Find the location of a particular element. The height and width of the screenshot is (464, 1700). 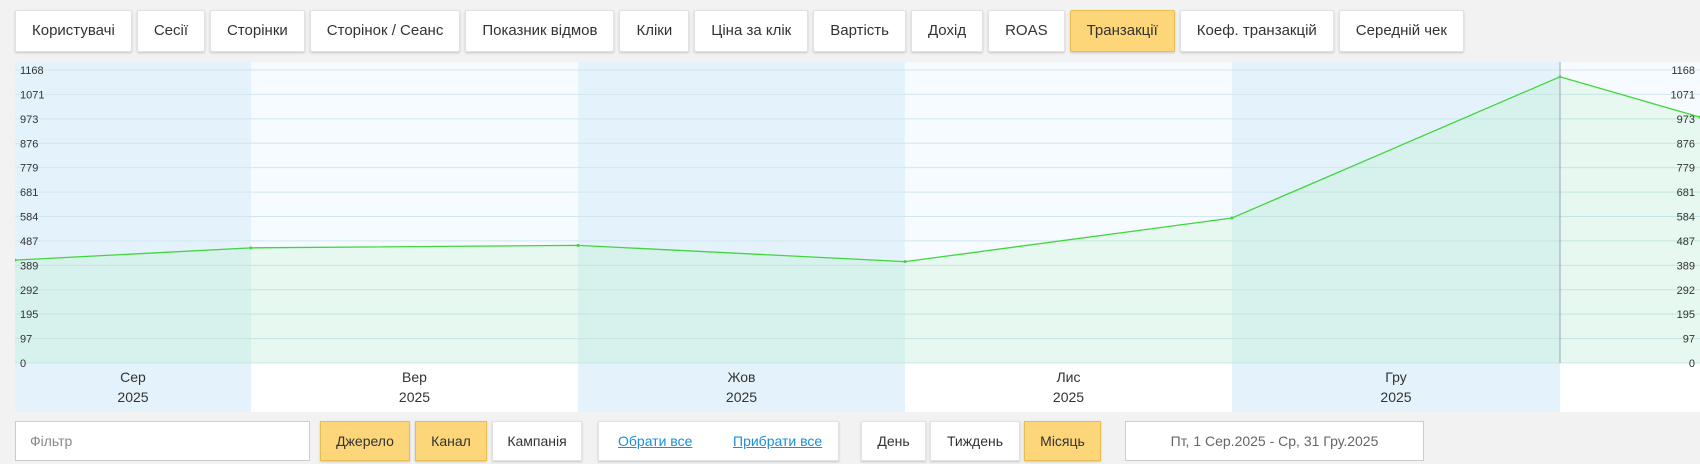

y-tick-label-right: 876 is located at coordinates (1686, 144).